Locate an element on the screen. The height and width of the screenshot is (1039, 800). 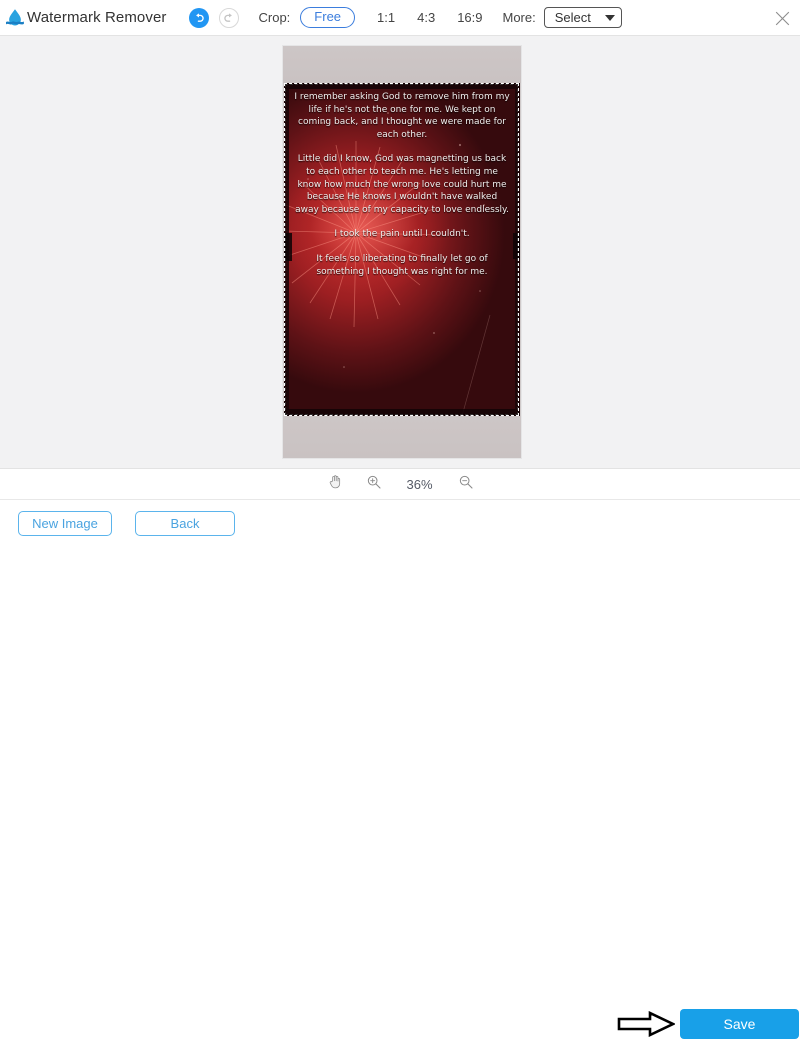
photo-surface-top is located at coordinates (402, 64).